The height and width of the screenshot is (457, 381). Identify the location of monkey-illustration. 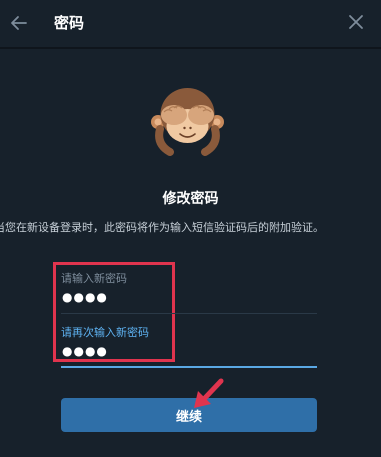
(187, 122).